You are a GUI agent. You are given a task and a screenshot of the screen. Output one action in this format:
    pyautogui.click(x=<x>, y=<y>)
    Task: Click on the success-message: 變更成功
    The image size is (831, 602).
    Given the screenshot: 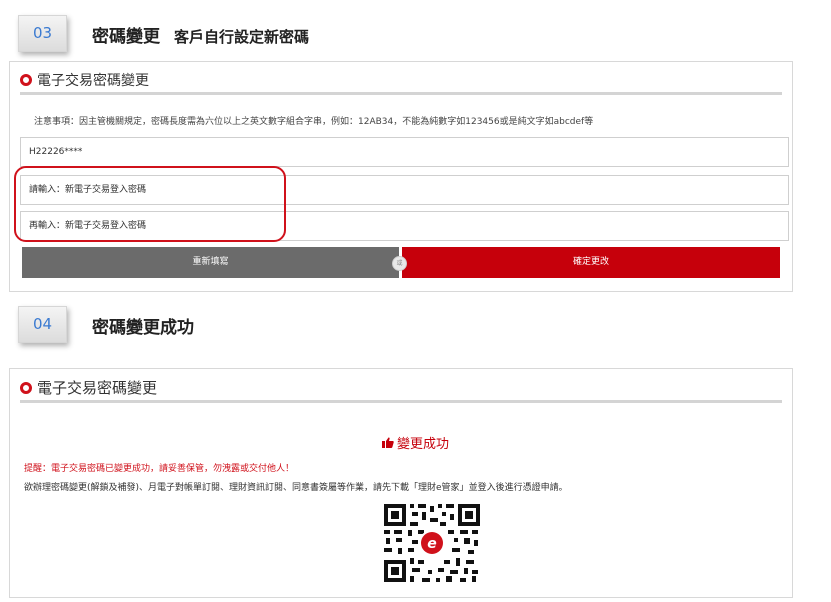 What is the action you would take?
    pyautogui.click(x=415, y=442)
    